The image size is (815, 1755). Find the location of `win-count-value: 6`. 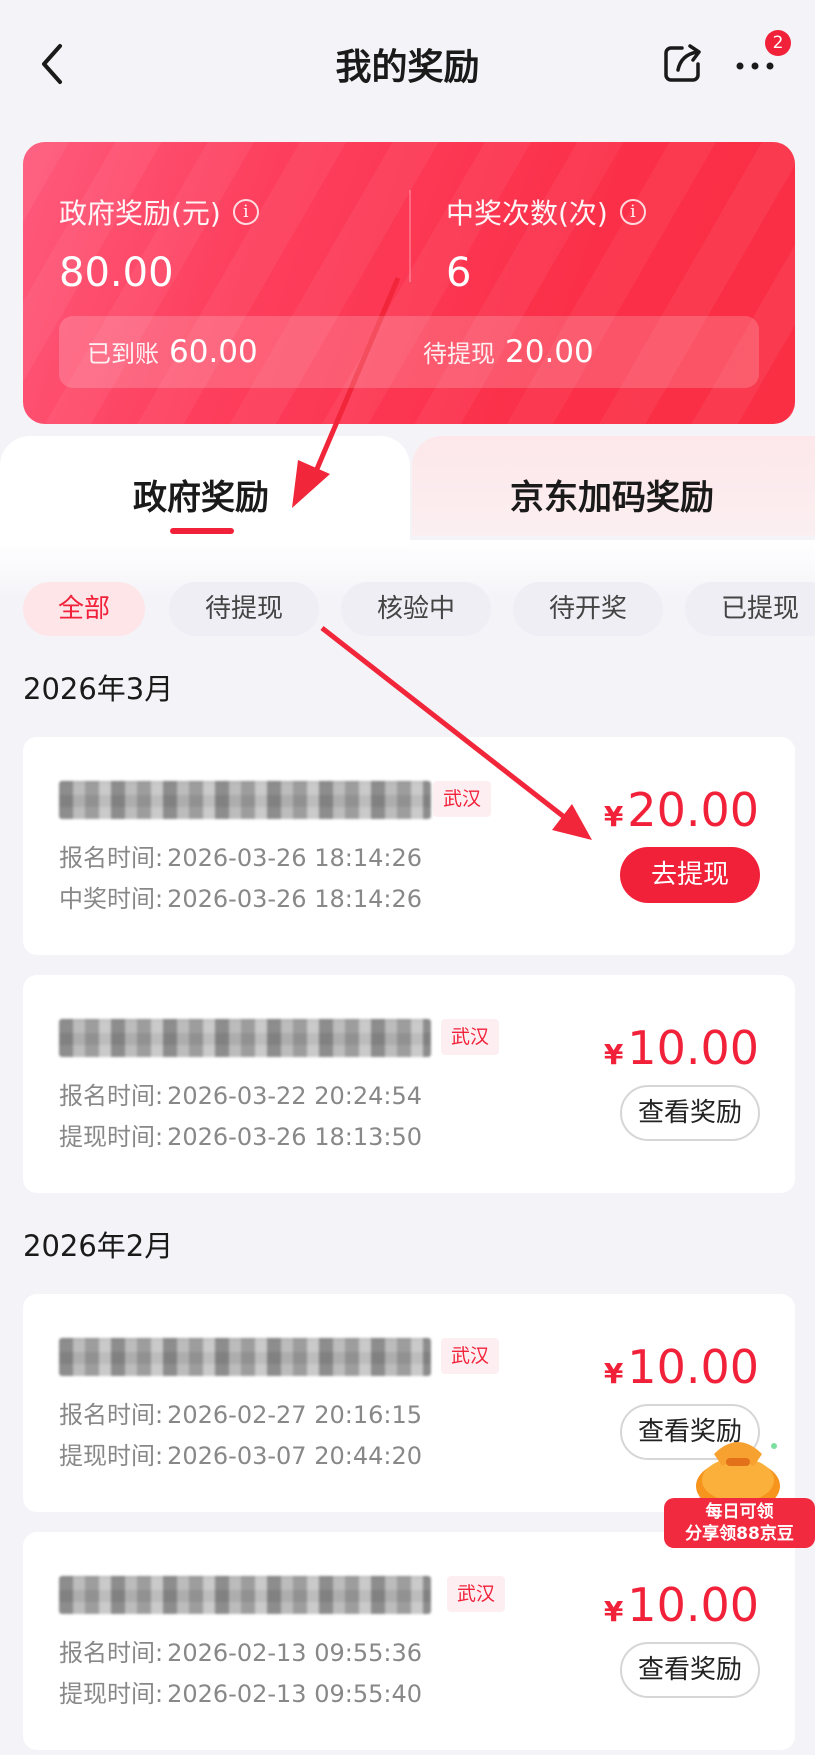

win-count-value: 6 is located at coordinates (459, 273).